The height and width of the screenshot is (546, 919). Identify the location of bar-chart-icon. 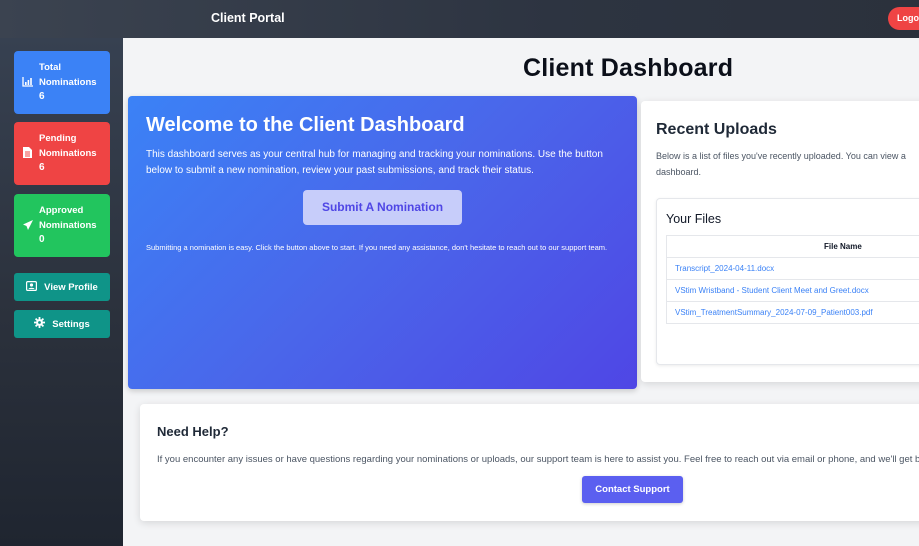
(27, 81).